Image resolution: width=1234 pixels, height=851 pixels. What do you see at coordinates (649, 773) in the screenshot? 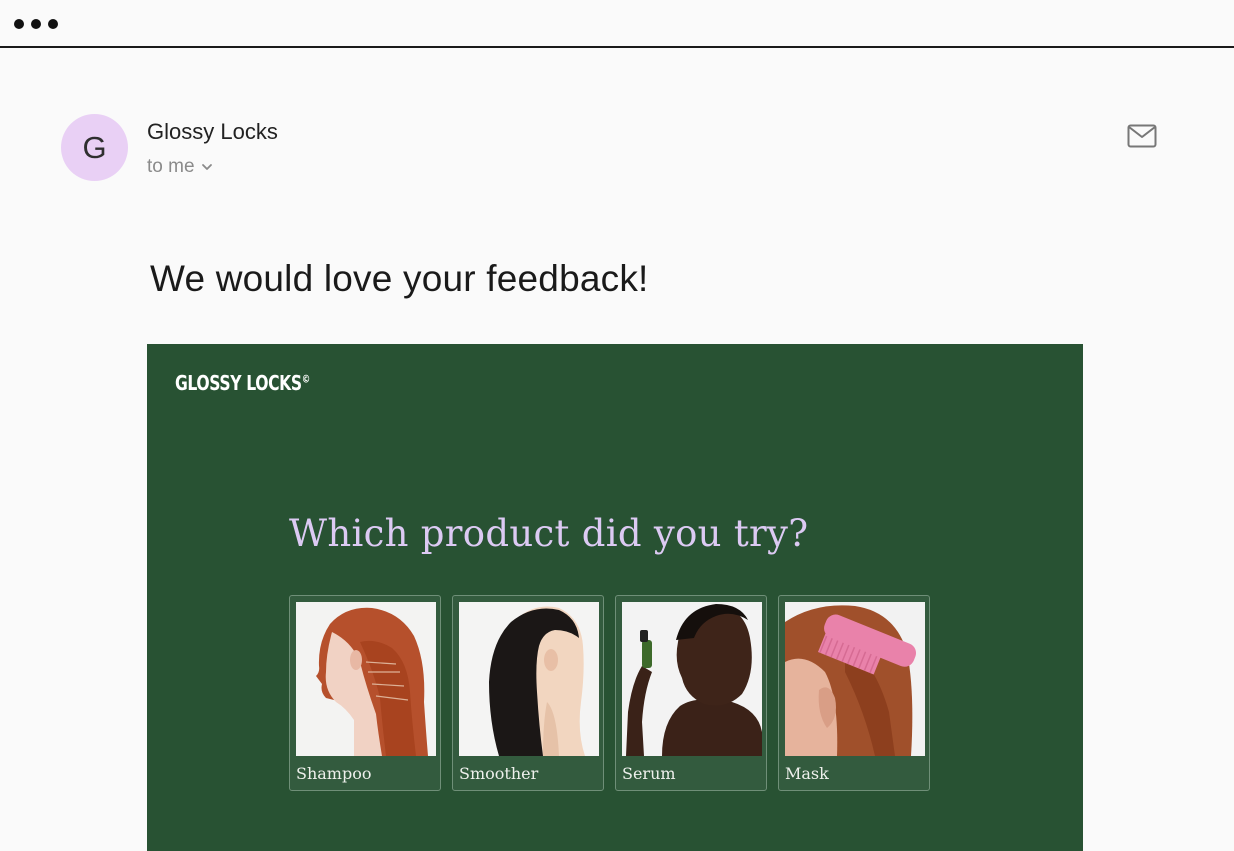
I see `product-label: Serum` at bounding box center [649, 773].